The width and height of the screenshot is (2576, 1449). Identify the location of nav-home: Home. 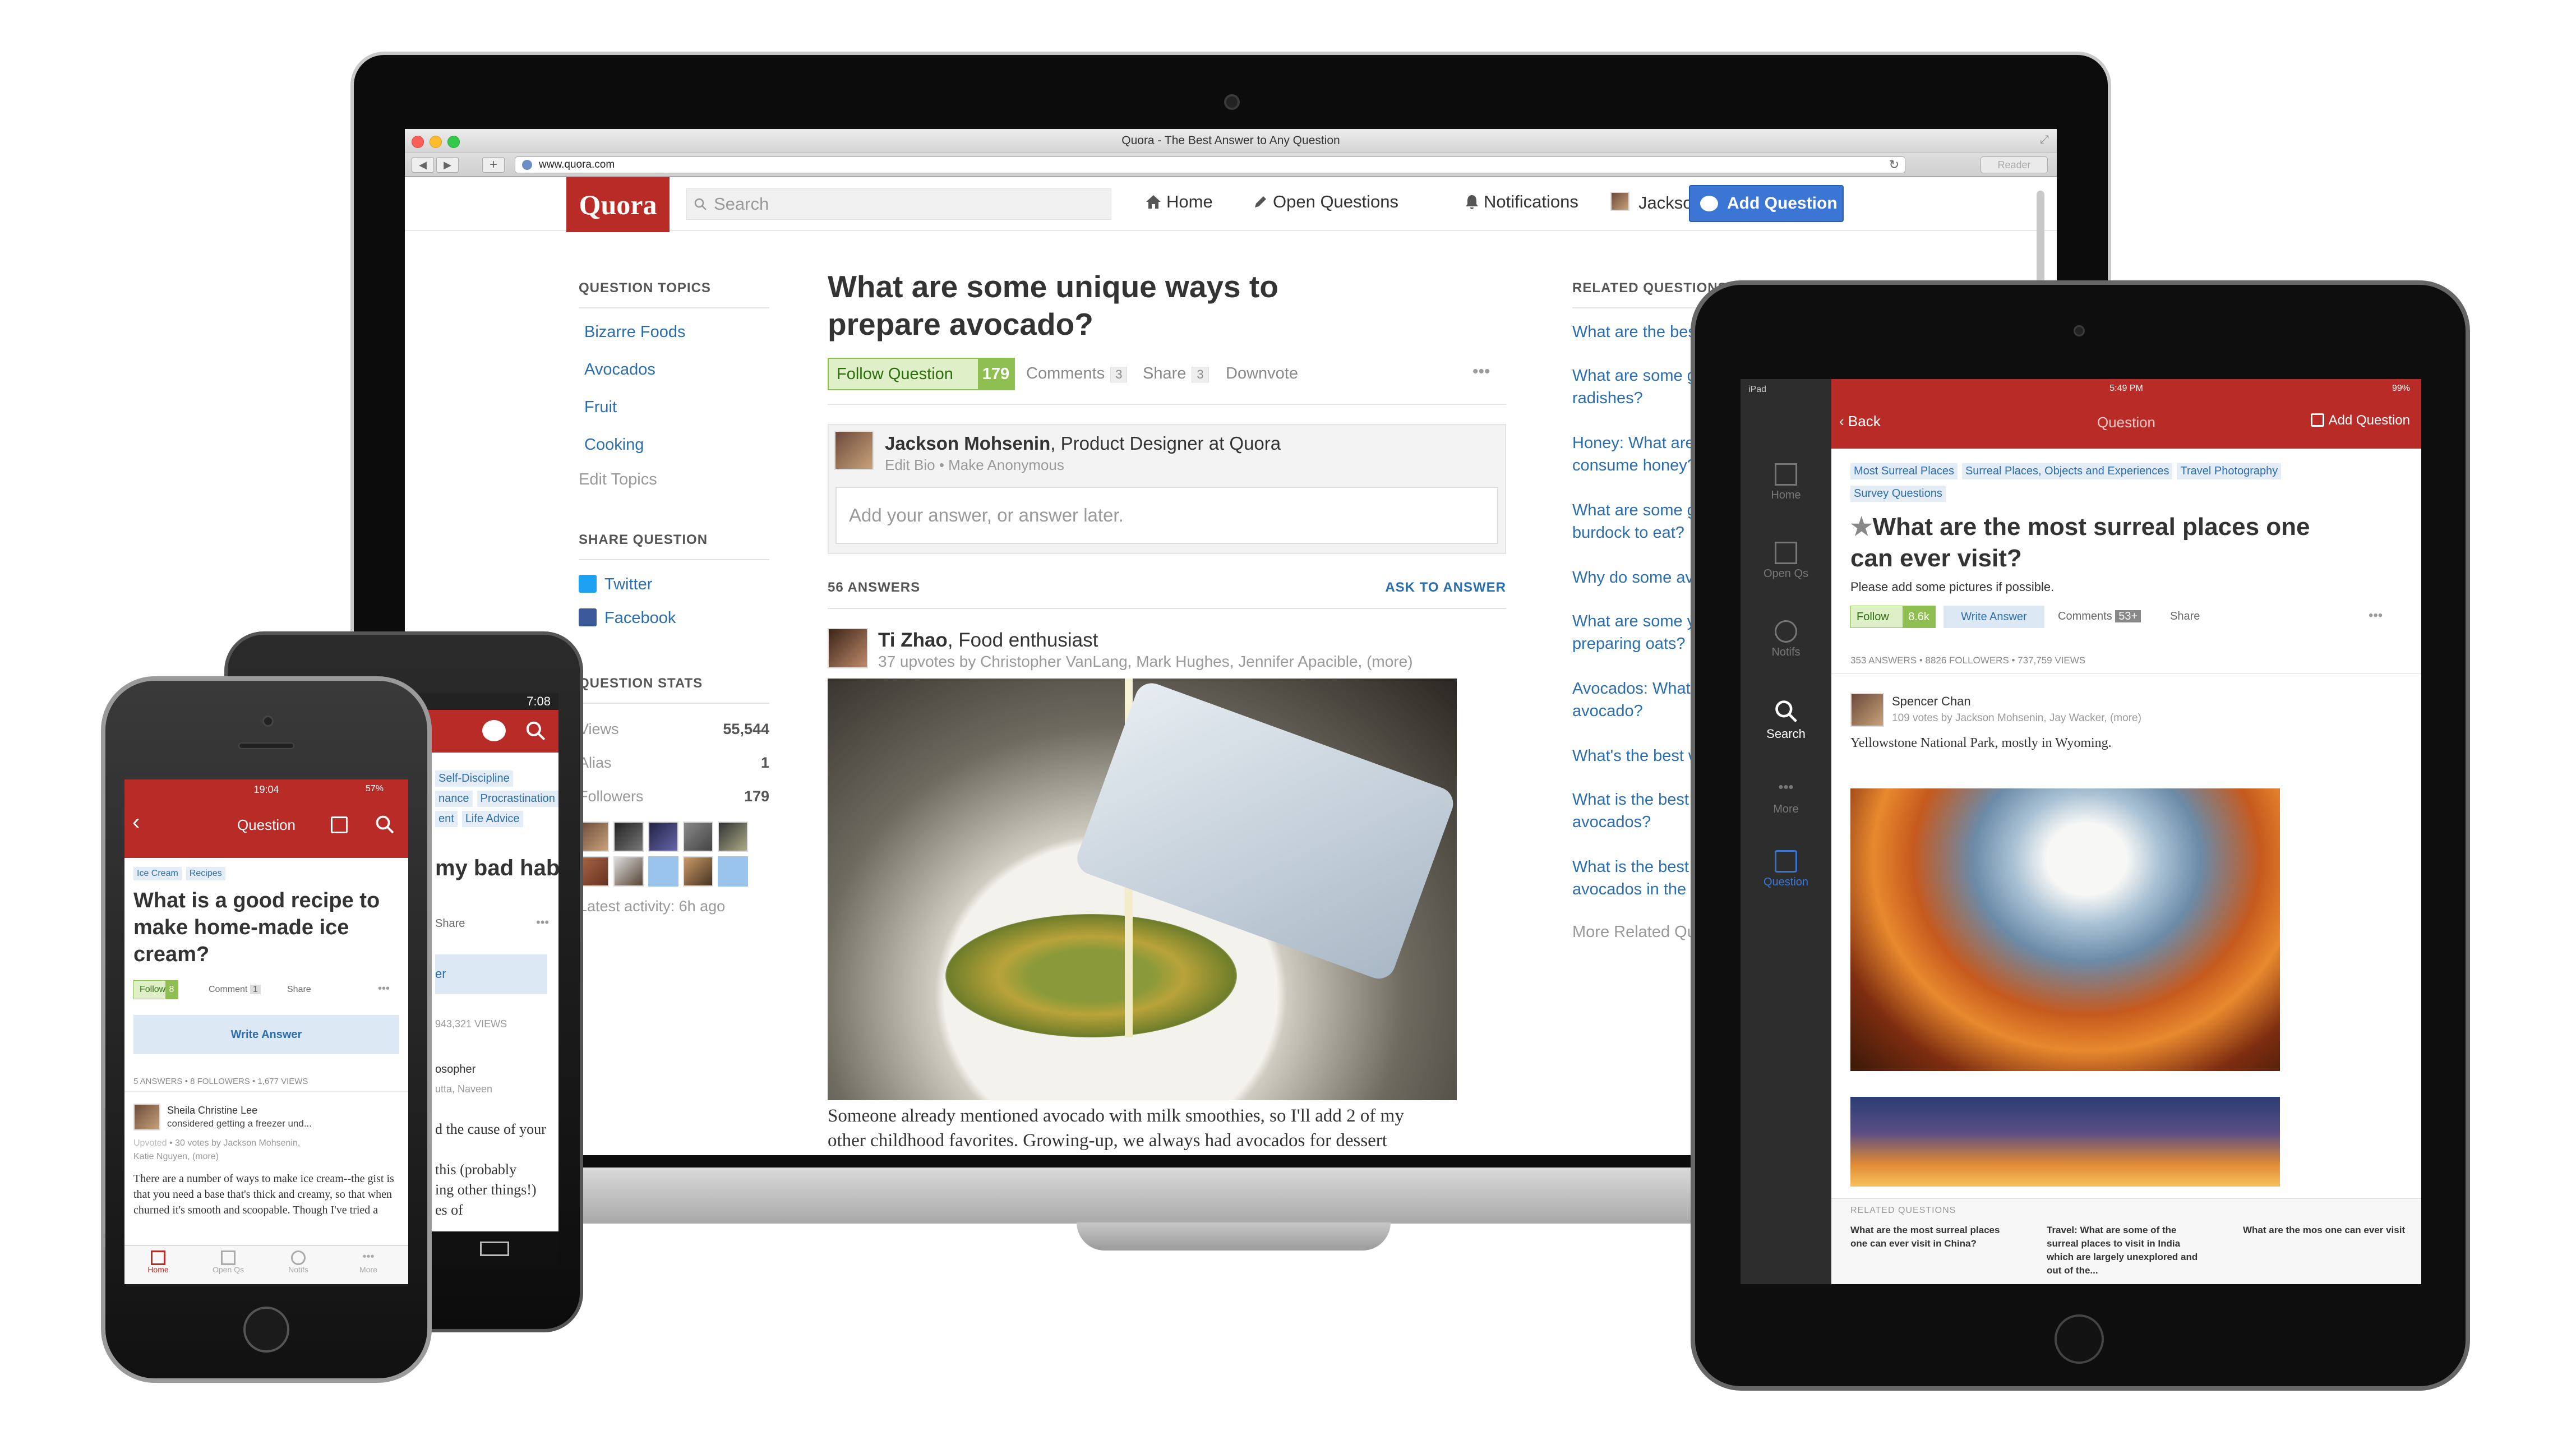
(1179, 203).